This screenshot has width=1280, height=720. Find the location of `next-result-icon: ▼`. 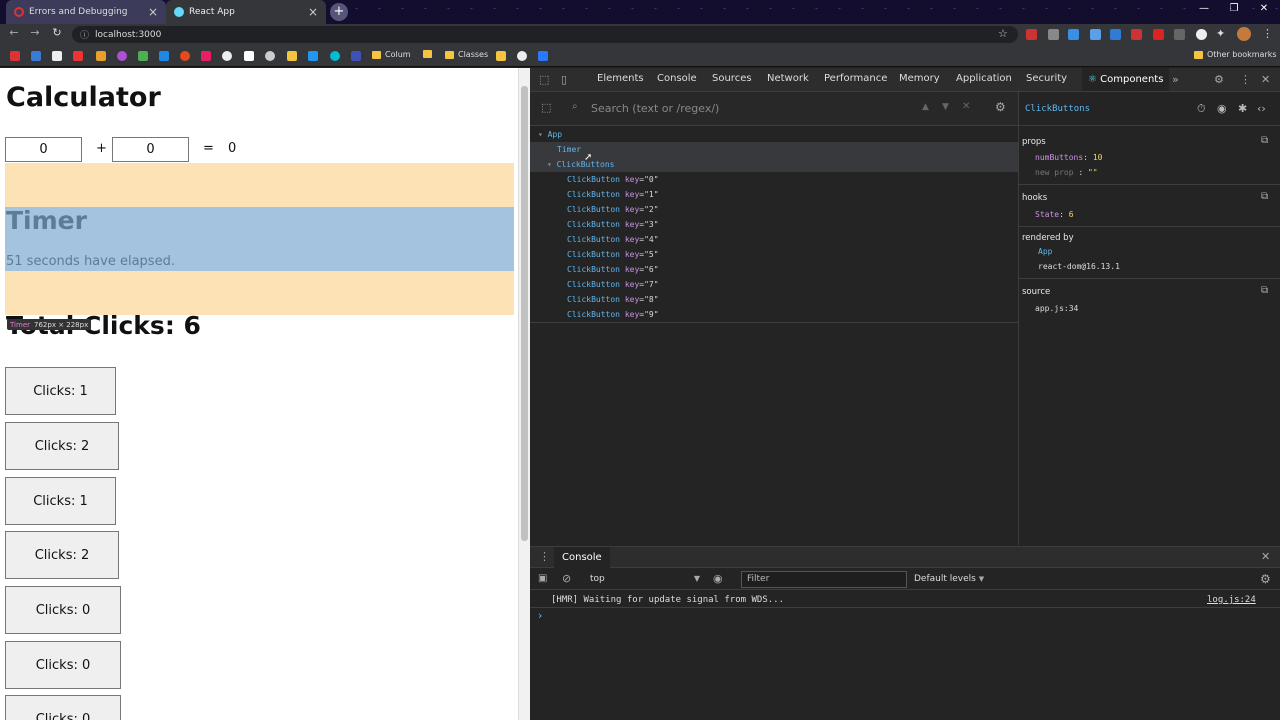

next-result-icon: ▼ is located at coordinates (945, 107).